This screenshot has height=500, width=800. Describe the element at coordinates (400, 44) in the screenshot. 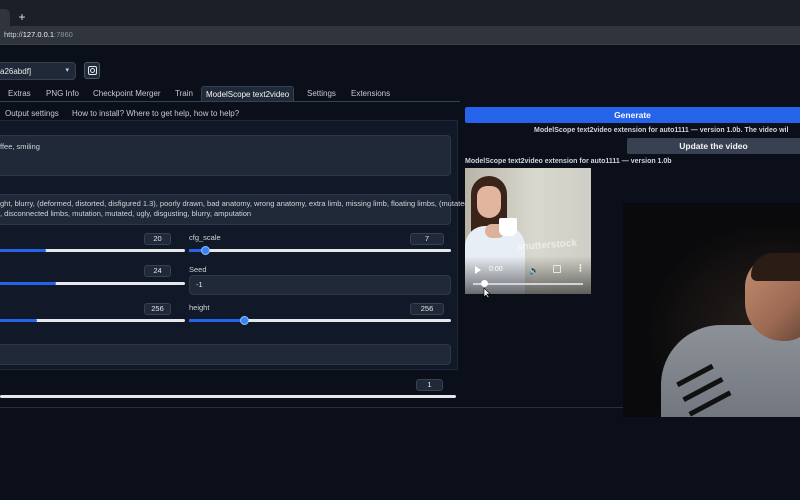

I see `chrome-divider` at that location.